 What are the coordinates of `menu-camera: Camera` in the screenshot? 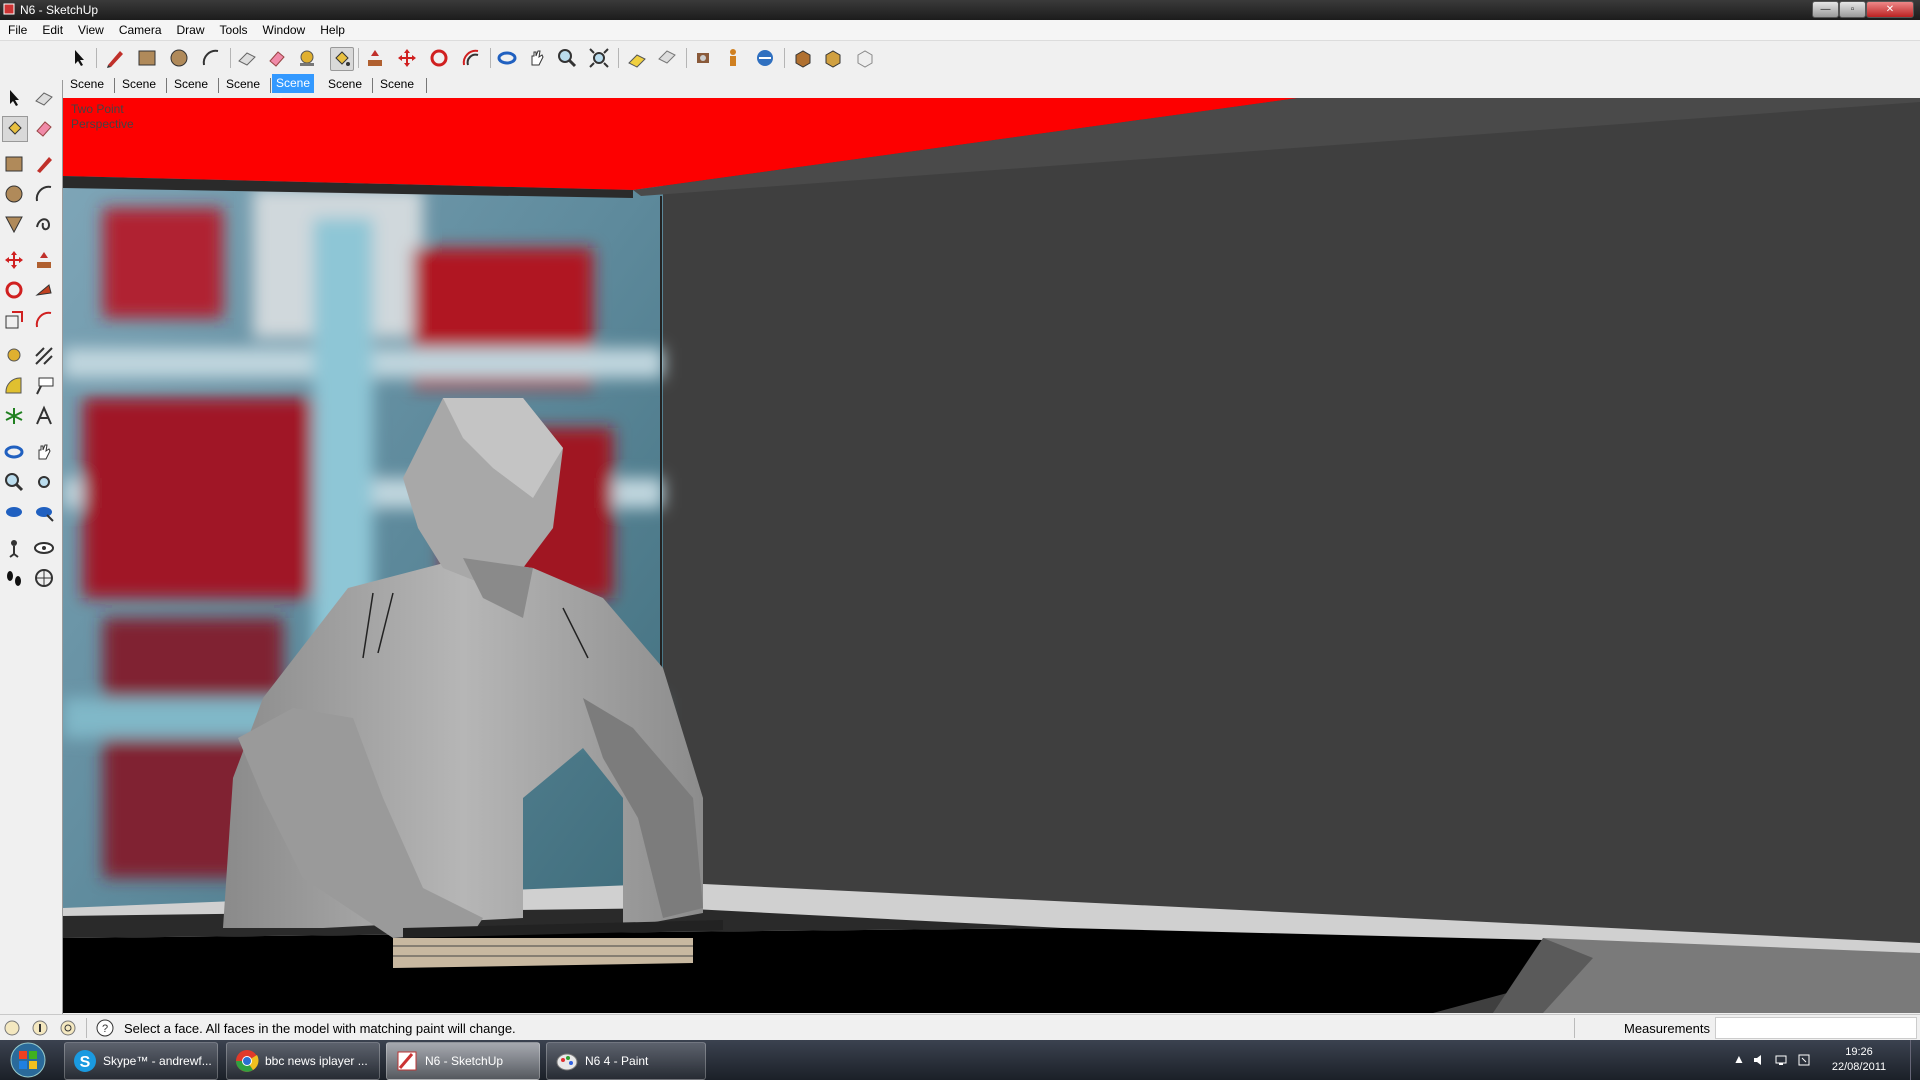 It's located at (140, 28).